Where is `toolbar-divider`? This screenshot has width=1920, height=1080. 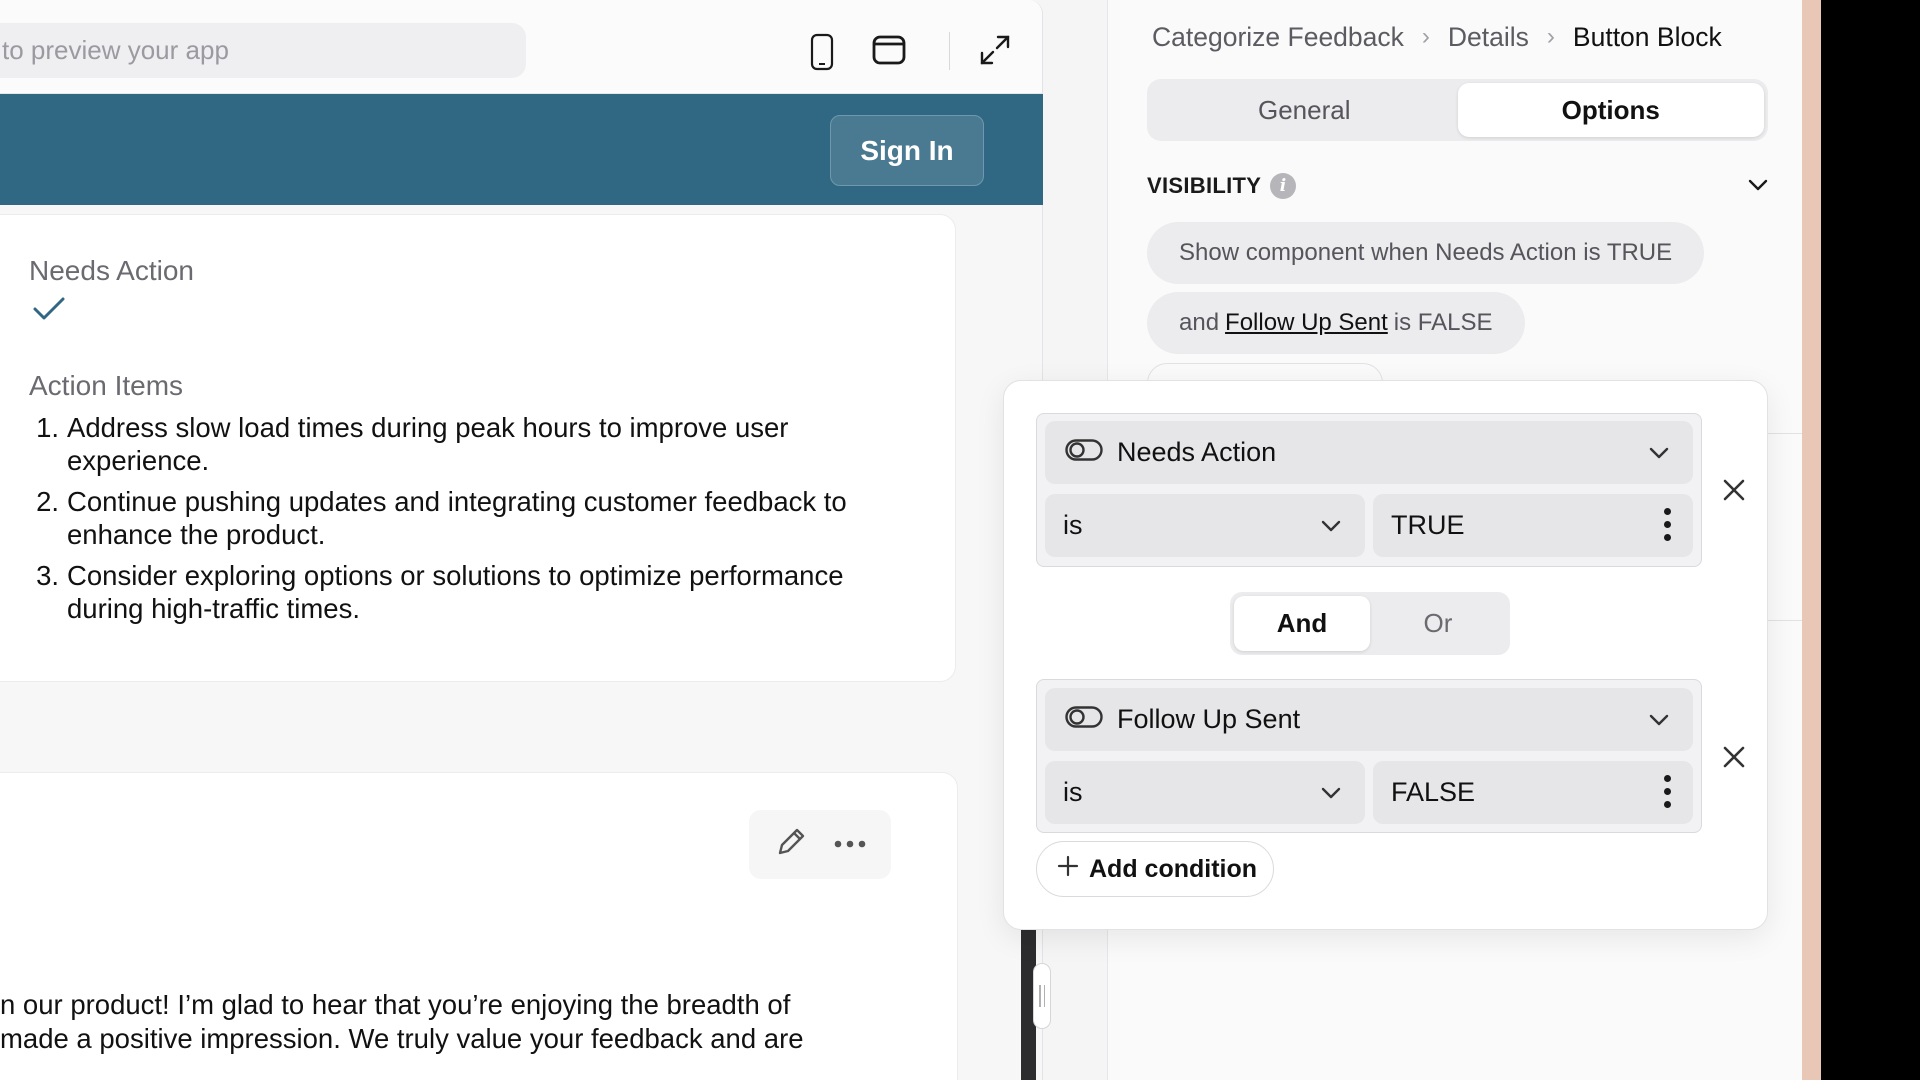
toolbar-divider is located at coordinates (949, 51).